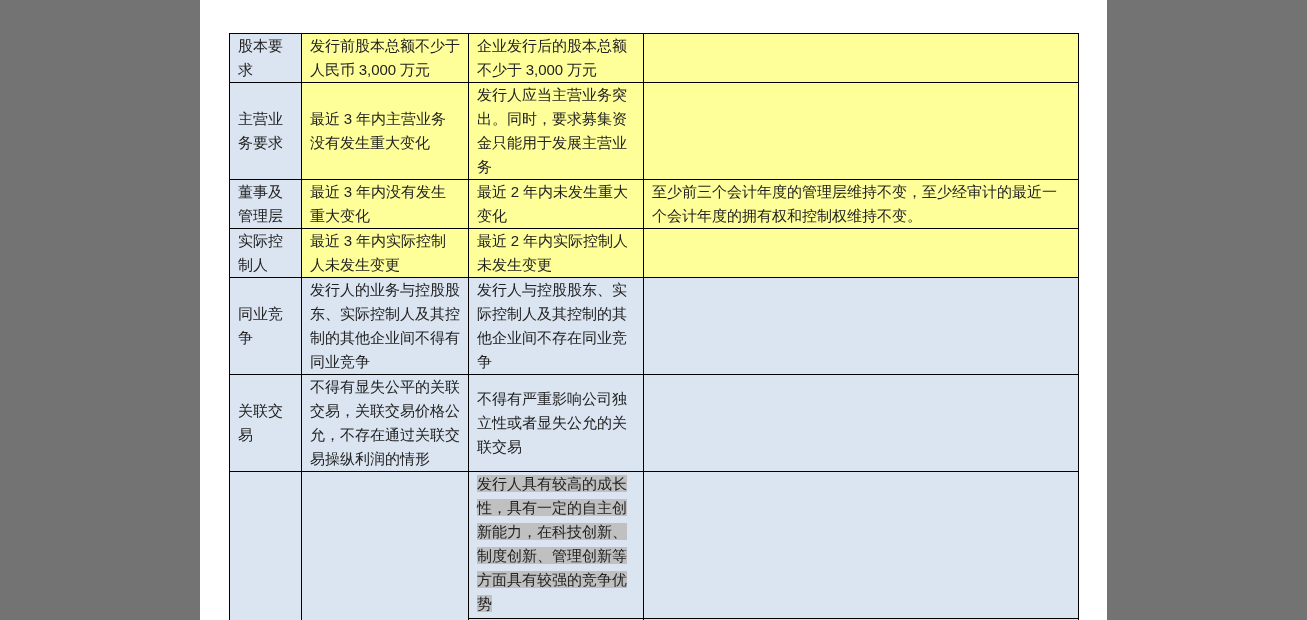 Image resolution: width=1307 pixels, height=620 pixels. What do you see at coordinates (265, 204) in the screenshot?
I see `row-label-cell: 董事及管理层` at bounding box center [265, 204].